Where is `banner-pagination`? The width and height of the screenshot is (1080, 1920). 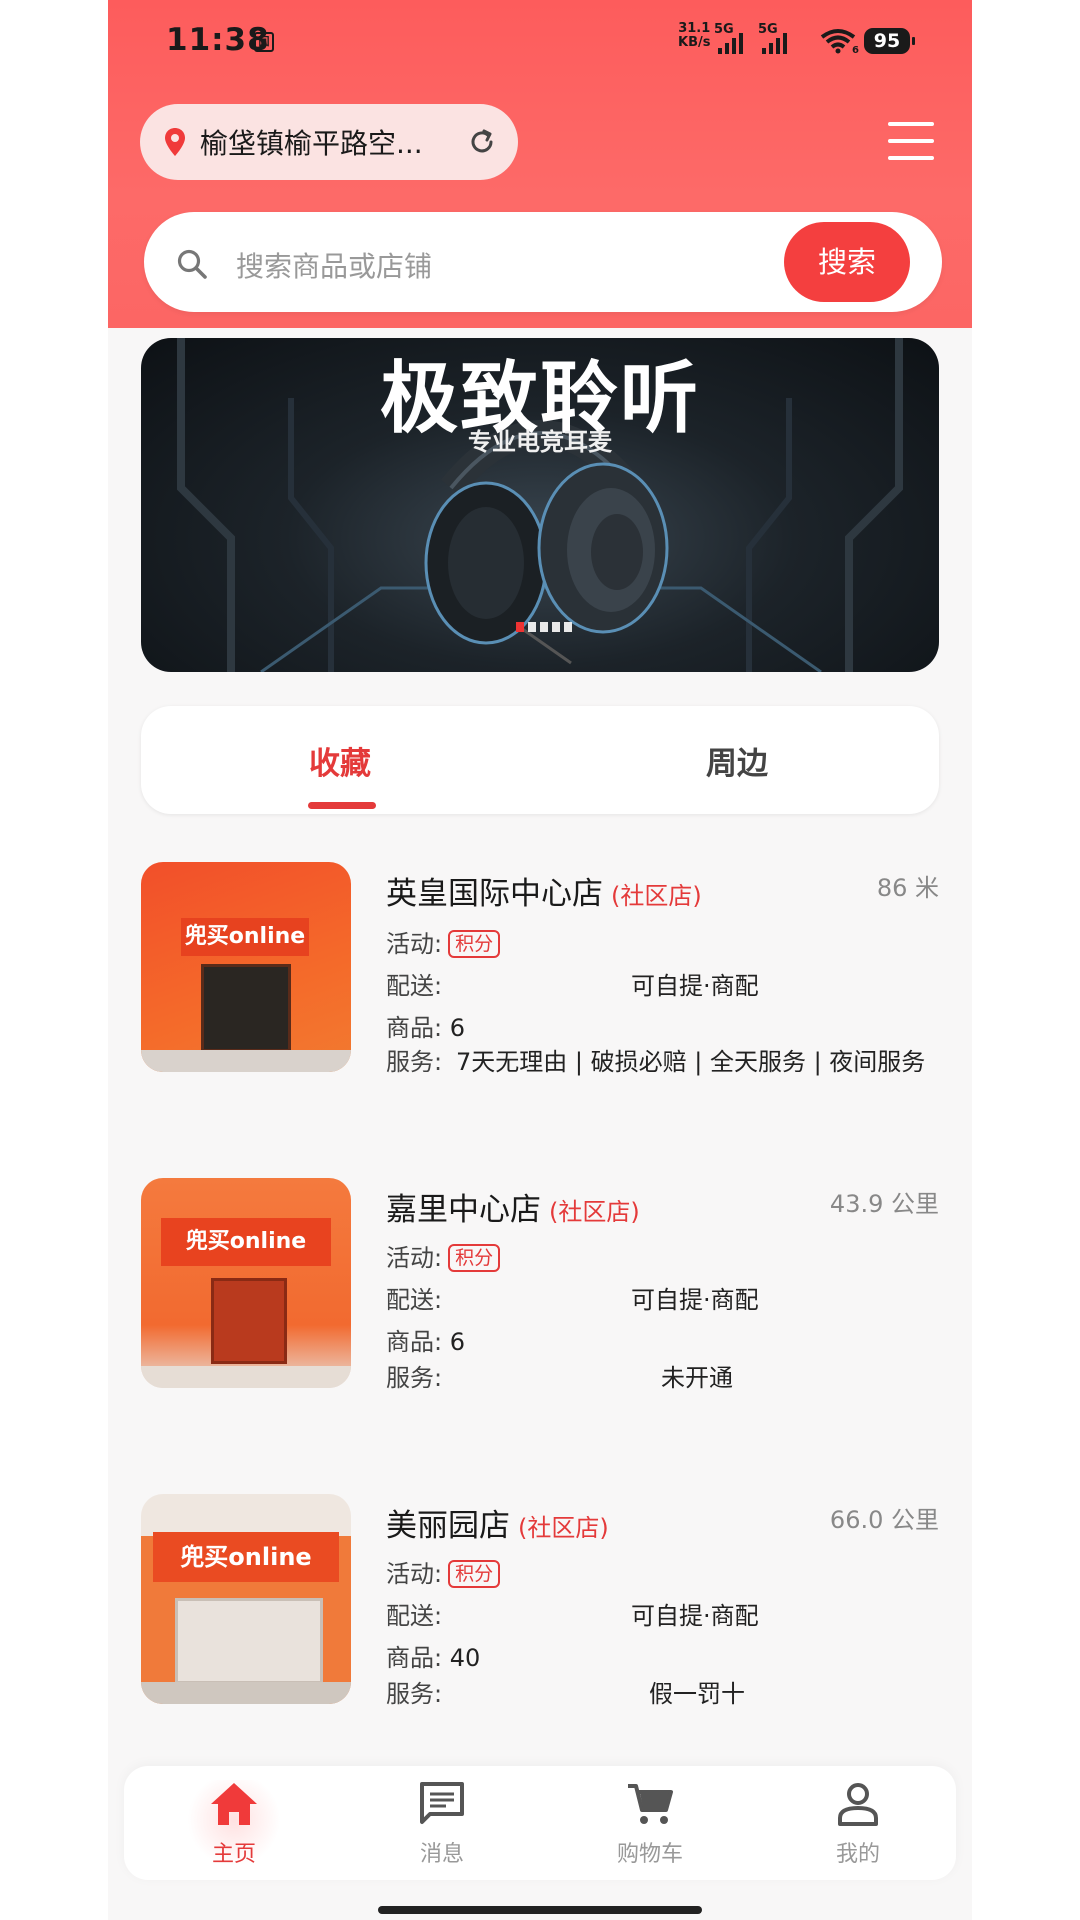
banner-pagination is located at coordinates (544, 627).